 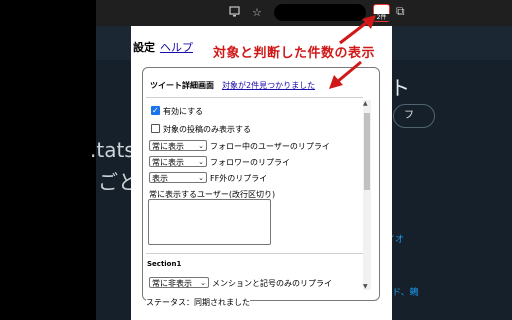 What do you see at coordinates (182, 85) in the screenshot?
I see `detail-title: ツイート詳細画面` at bounding box center [182, 85].